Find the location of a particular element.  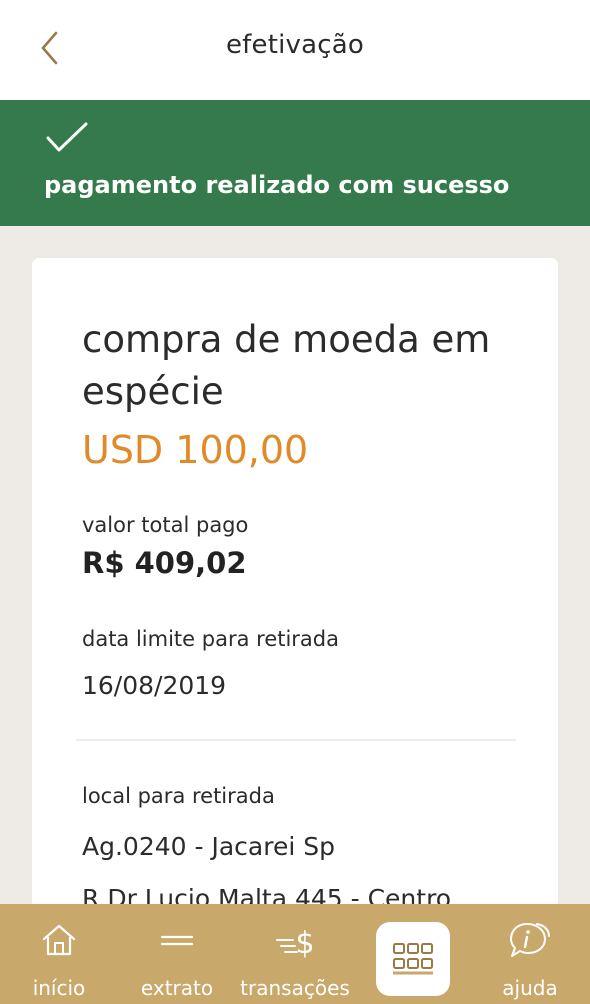

success-message: pagamento realizado com sucesso is located at coordinates (277, 185).